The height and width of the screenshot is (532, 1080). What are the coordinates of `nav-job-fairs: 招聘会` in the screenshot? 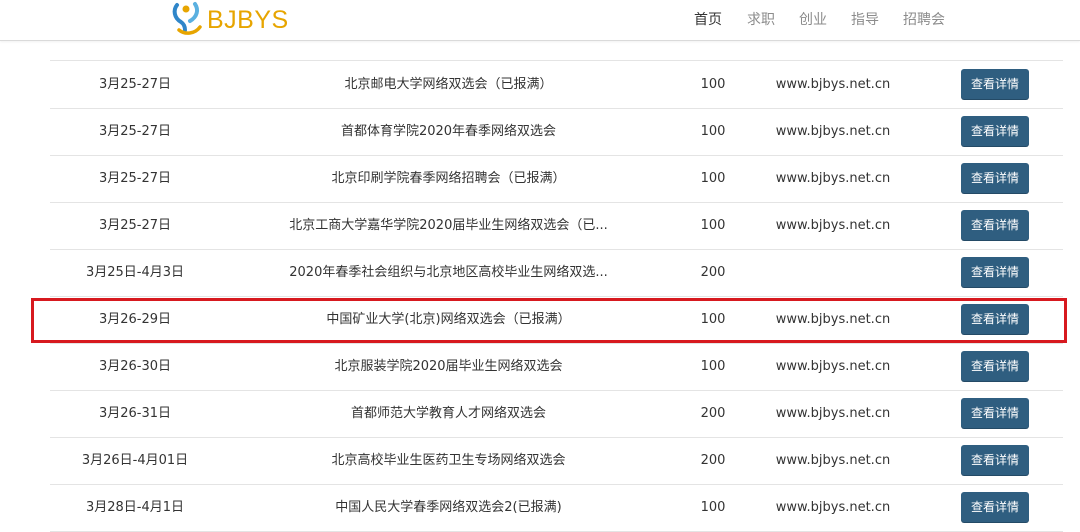 It's located at (924, 20).